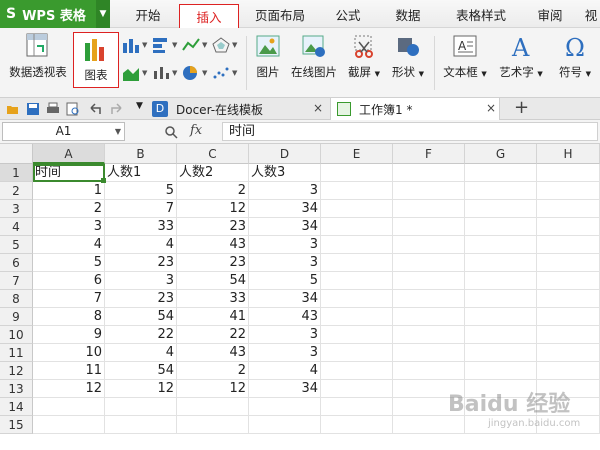  Describe the element at coordinates (408, 56) in the screenshot. I see `shapes-button: 形状 ▼` at that location.